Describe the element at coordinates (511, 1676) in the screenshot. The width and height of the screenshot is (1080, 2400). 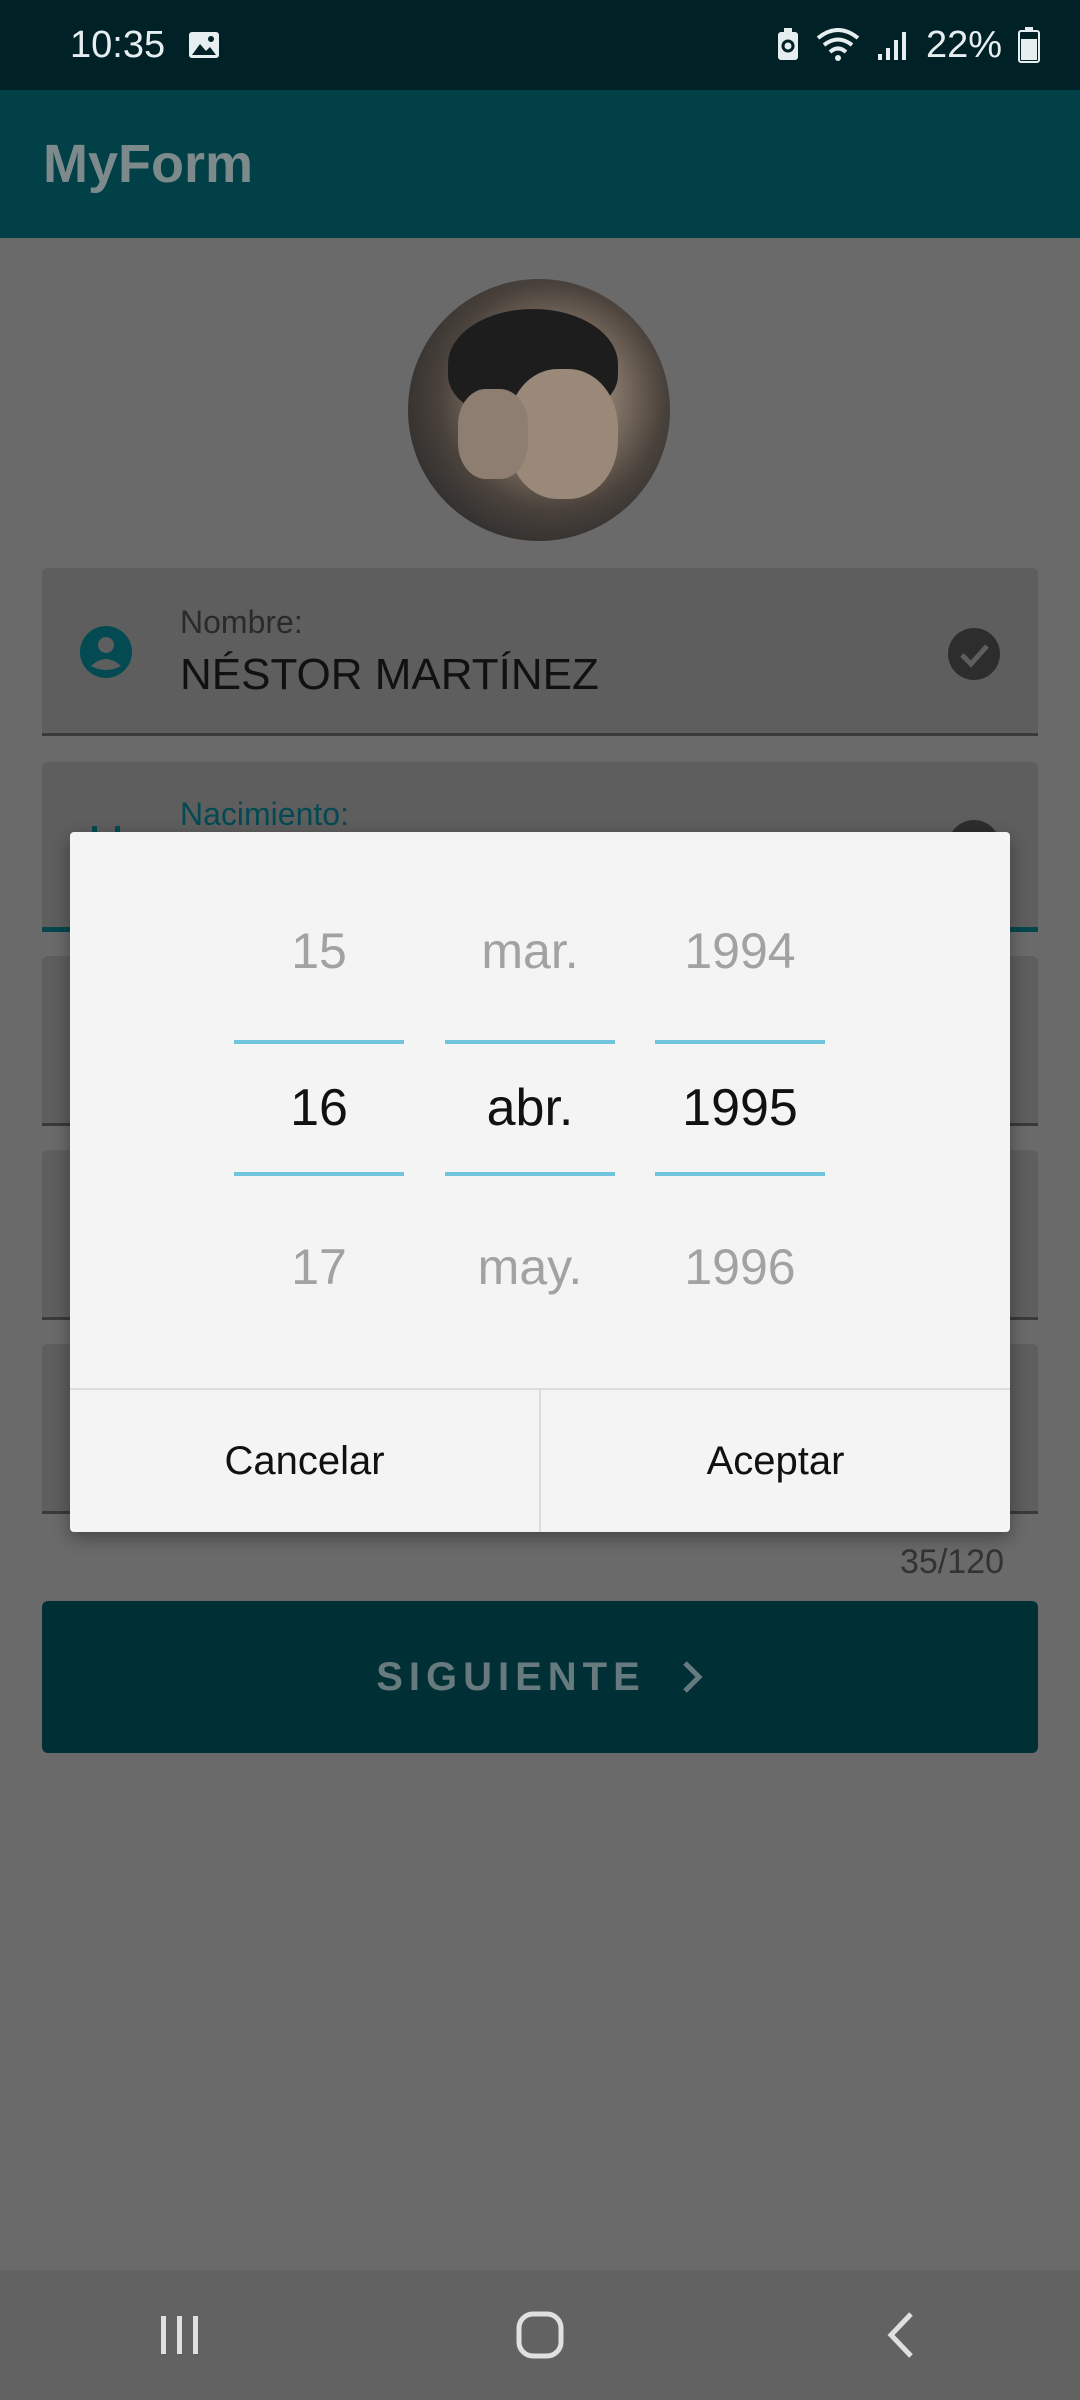
I see `next-button-label: SIGUIENTE` at that location.